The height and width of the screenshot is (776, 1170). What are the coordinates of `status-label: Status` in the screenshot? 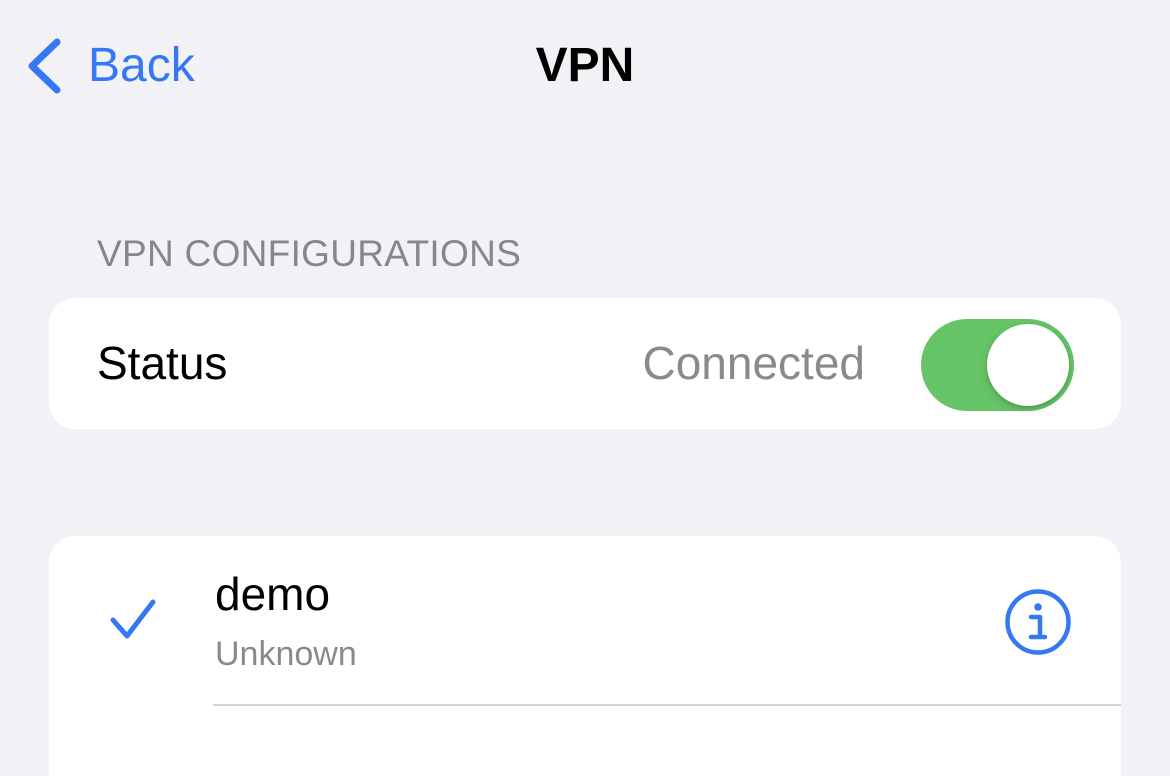 It's located at (162, 363).